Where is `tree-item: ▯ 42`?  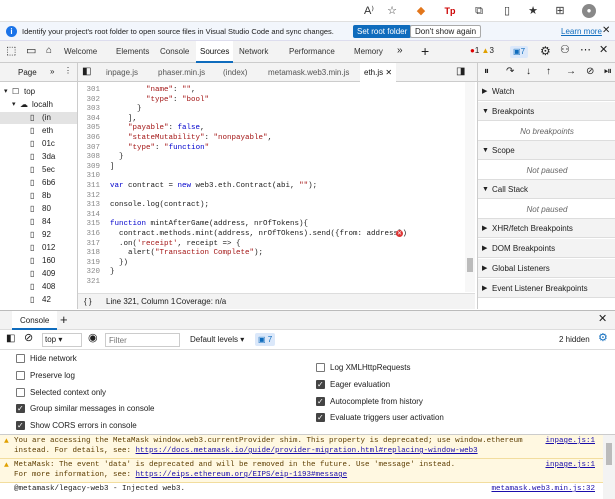
tree-item: ▯ 42 is located at coordinates (38, 300).